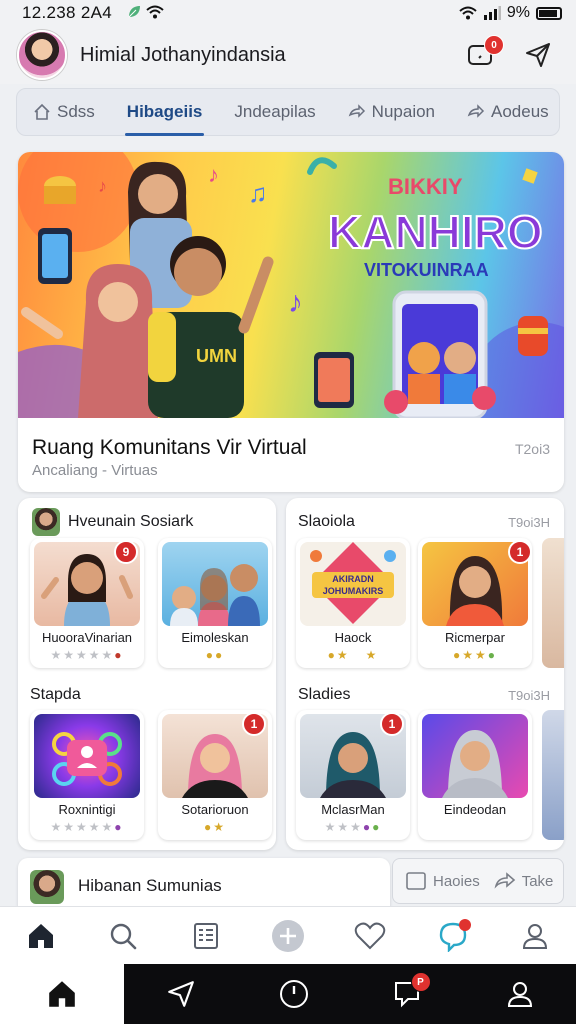 This screenshot has width=576, height=1024. I want to click on tile-rating: ●★ ★, so click(353, 655).